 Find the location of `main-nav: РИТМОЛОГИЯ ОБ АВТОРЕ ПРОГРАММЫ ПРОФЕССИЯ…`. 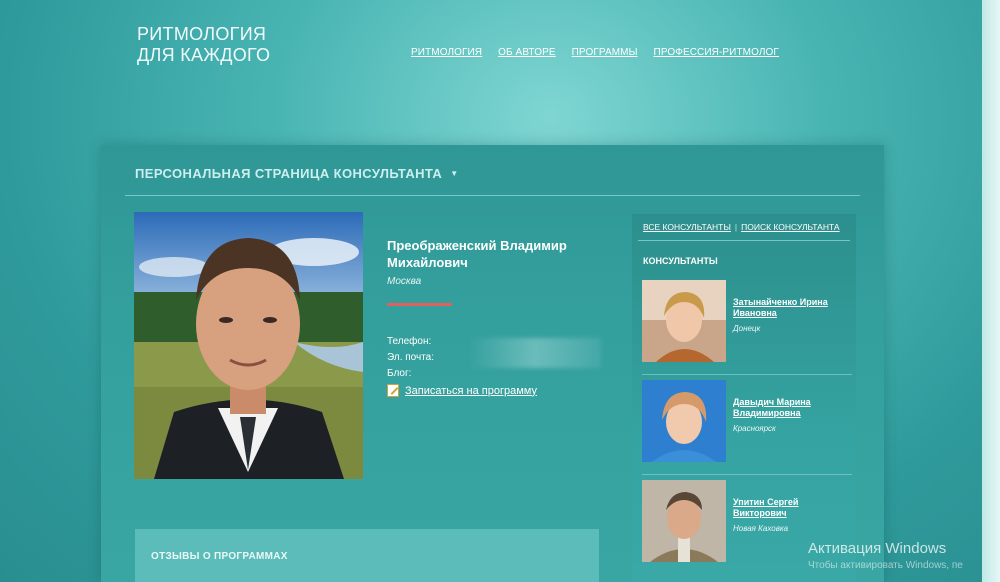

main-nav: РИТМОЛОГИЯ ОБ АВТОРЕ ПРОГРАММЫ ПРОФЕССИЯ… is located at coordinates (595, 52).